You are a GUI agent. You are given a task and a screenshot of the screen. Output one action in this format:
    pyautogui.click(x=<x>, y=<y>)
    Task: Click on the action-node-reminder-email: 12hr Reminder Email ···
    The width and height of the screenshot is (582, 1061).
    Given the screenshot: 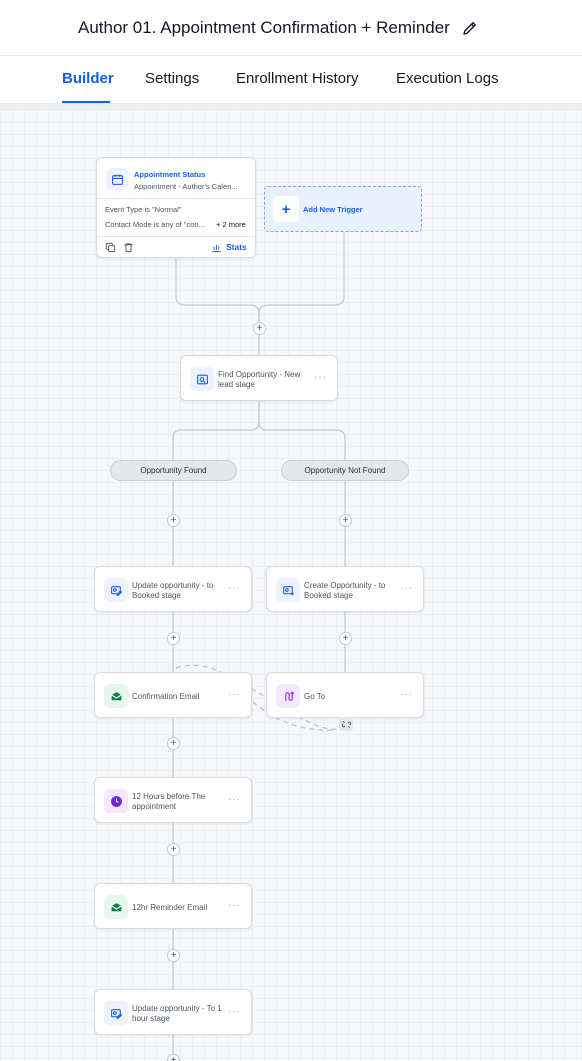 What is the action you would take?
    pyautogui.click(x=173, y=906)
    